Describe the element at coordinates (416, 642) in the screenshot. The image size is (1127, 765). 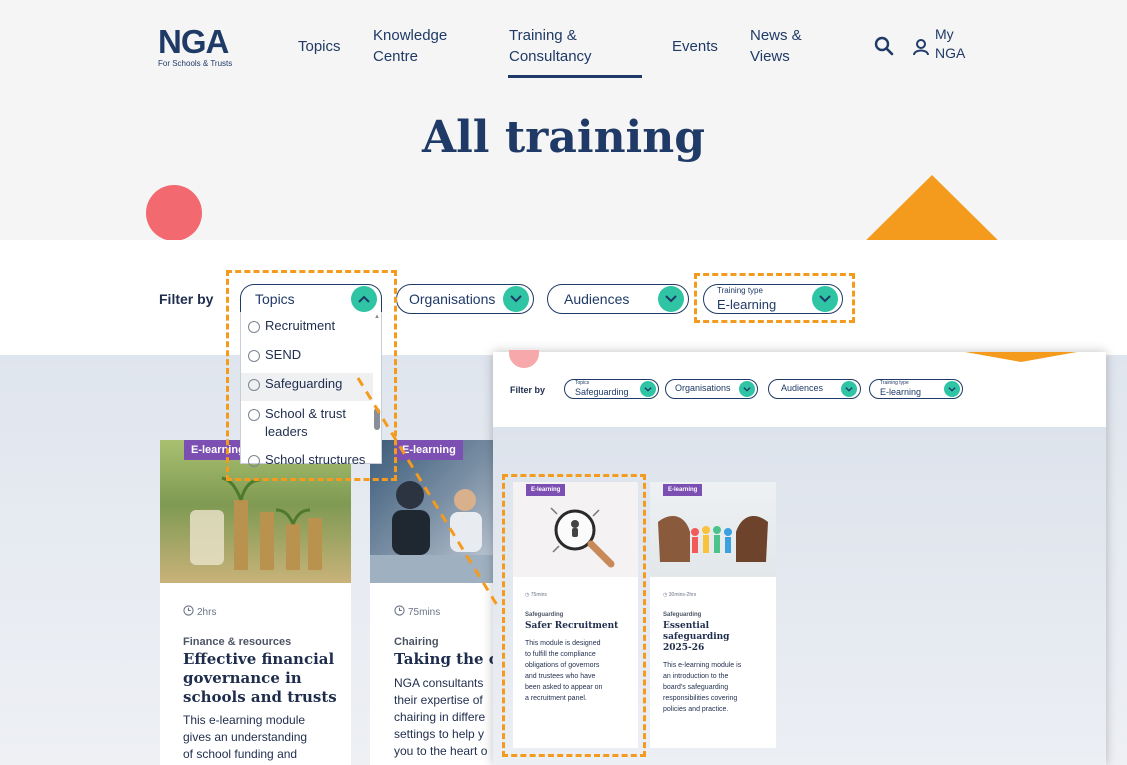
I see `card-category: Chairing` at that location.